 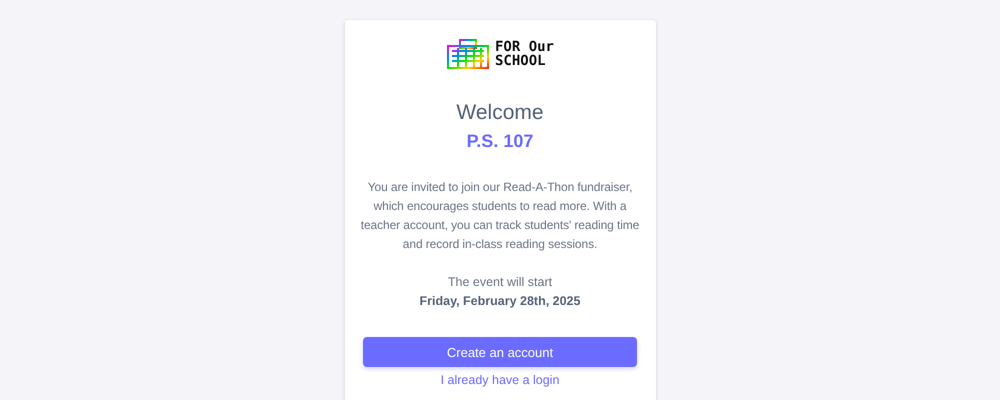 What do you see at coordinates (500, 380) in the screenshot?
I see `login-link: I already have a login` at bounding box center [500, 380].